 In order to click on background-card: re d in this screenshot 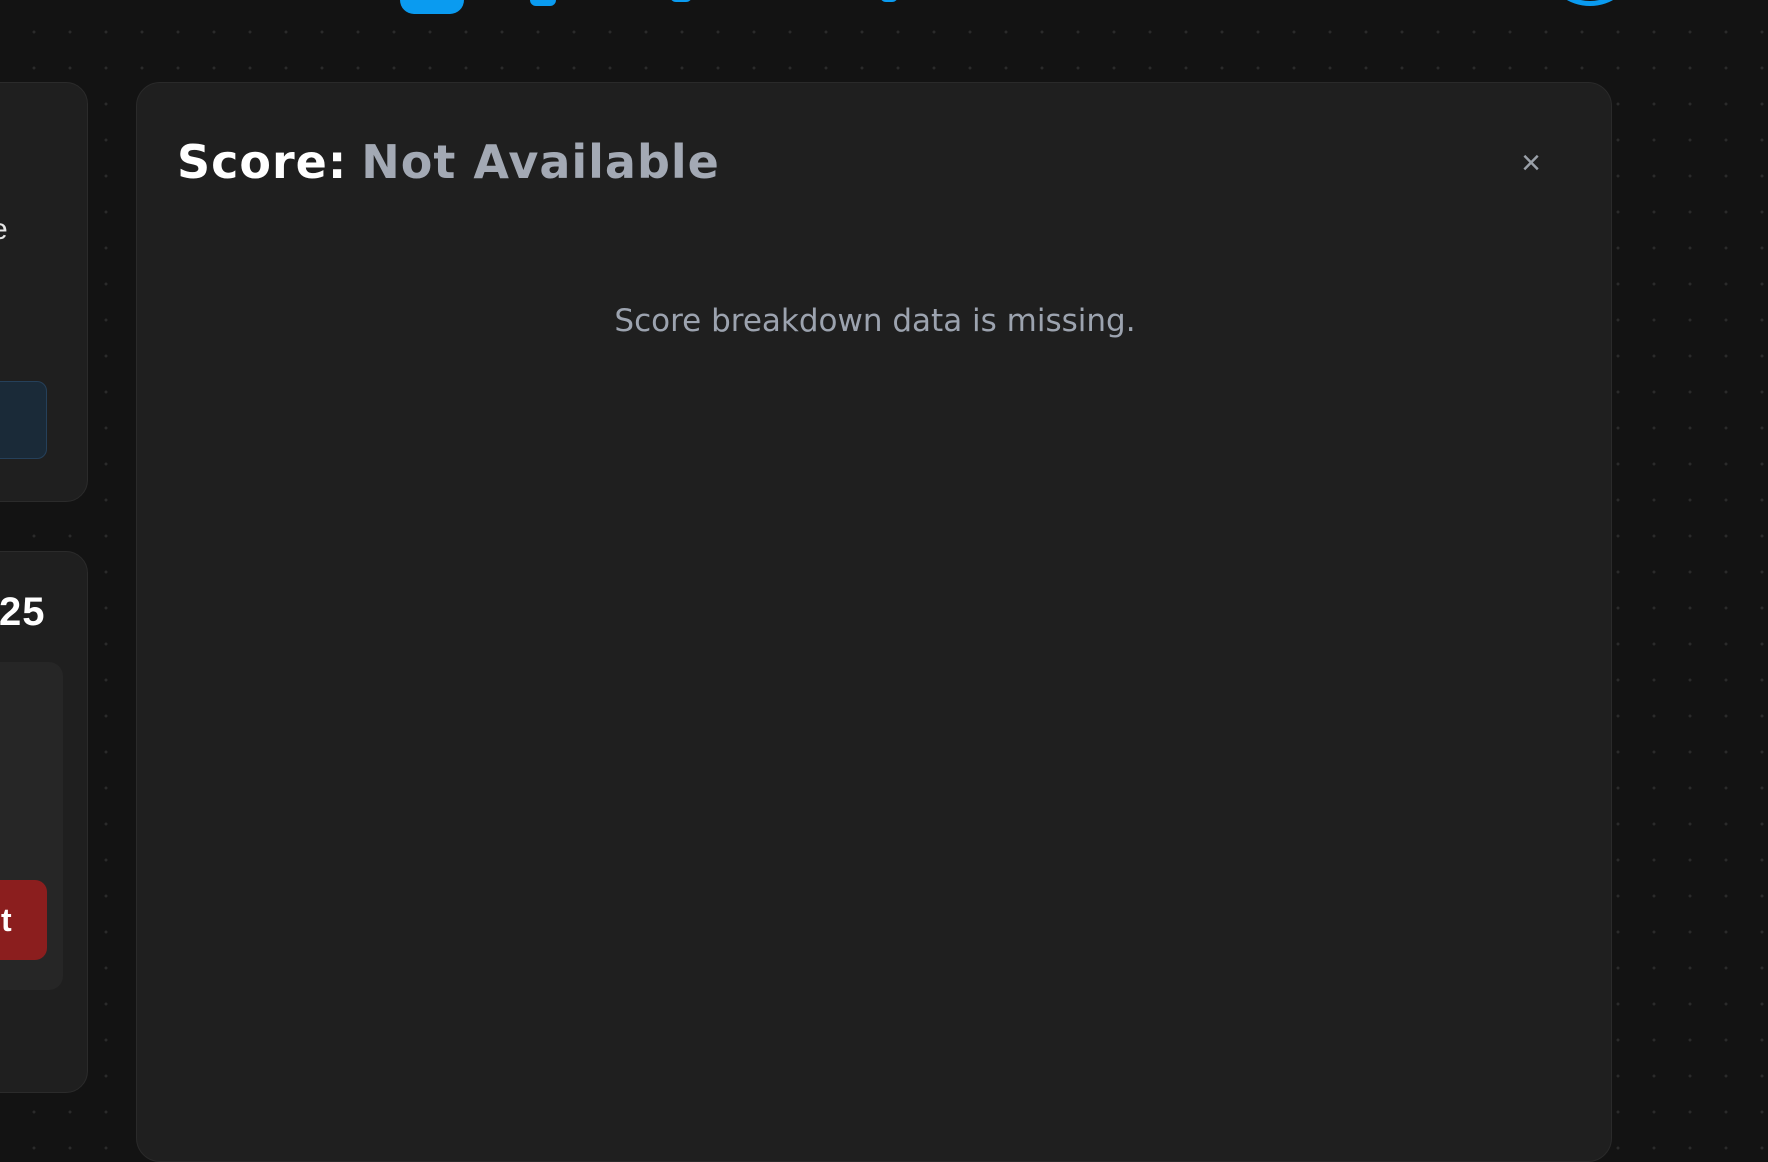, I will do `click(44, 292)`.